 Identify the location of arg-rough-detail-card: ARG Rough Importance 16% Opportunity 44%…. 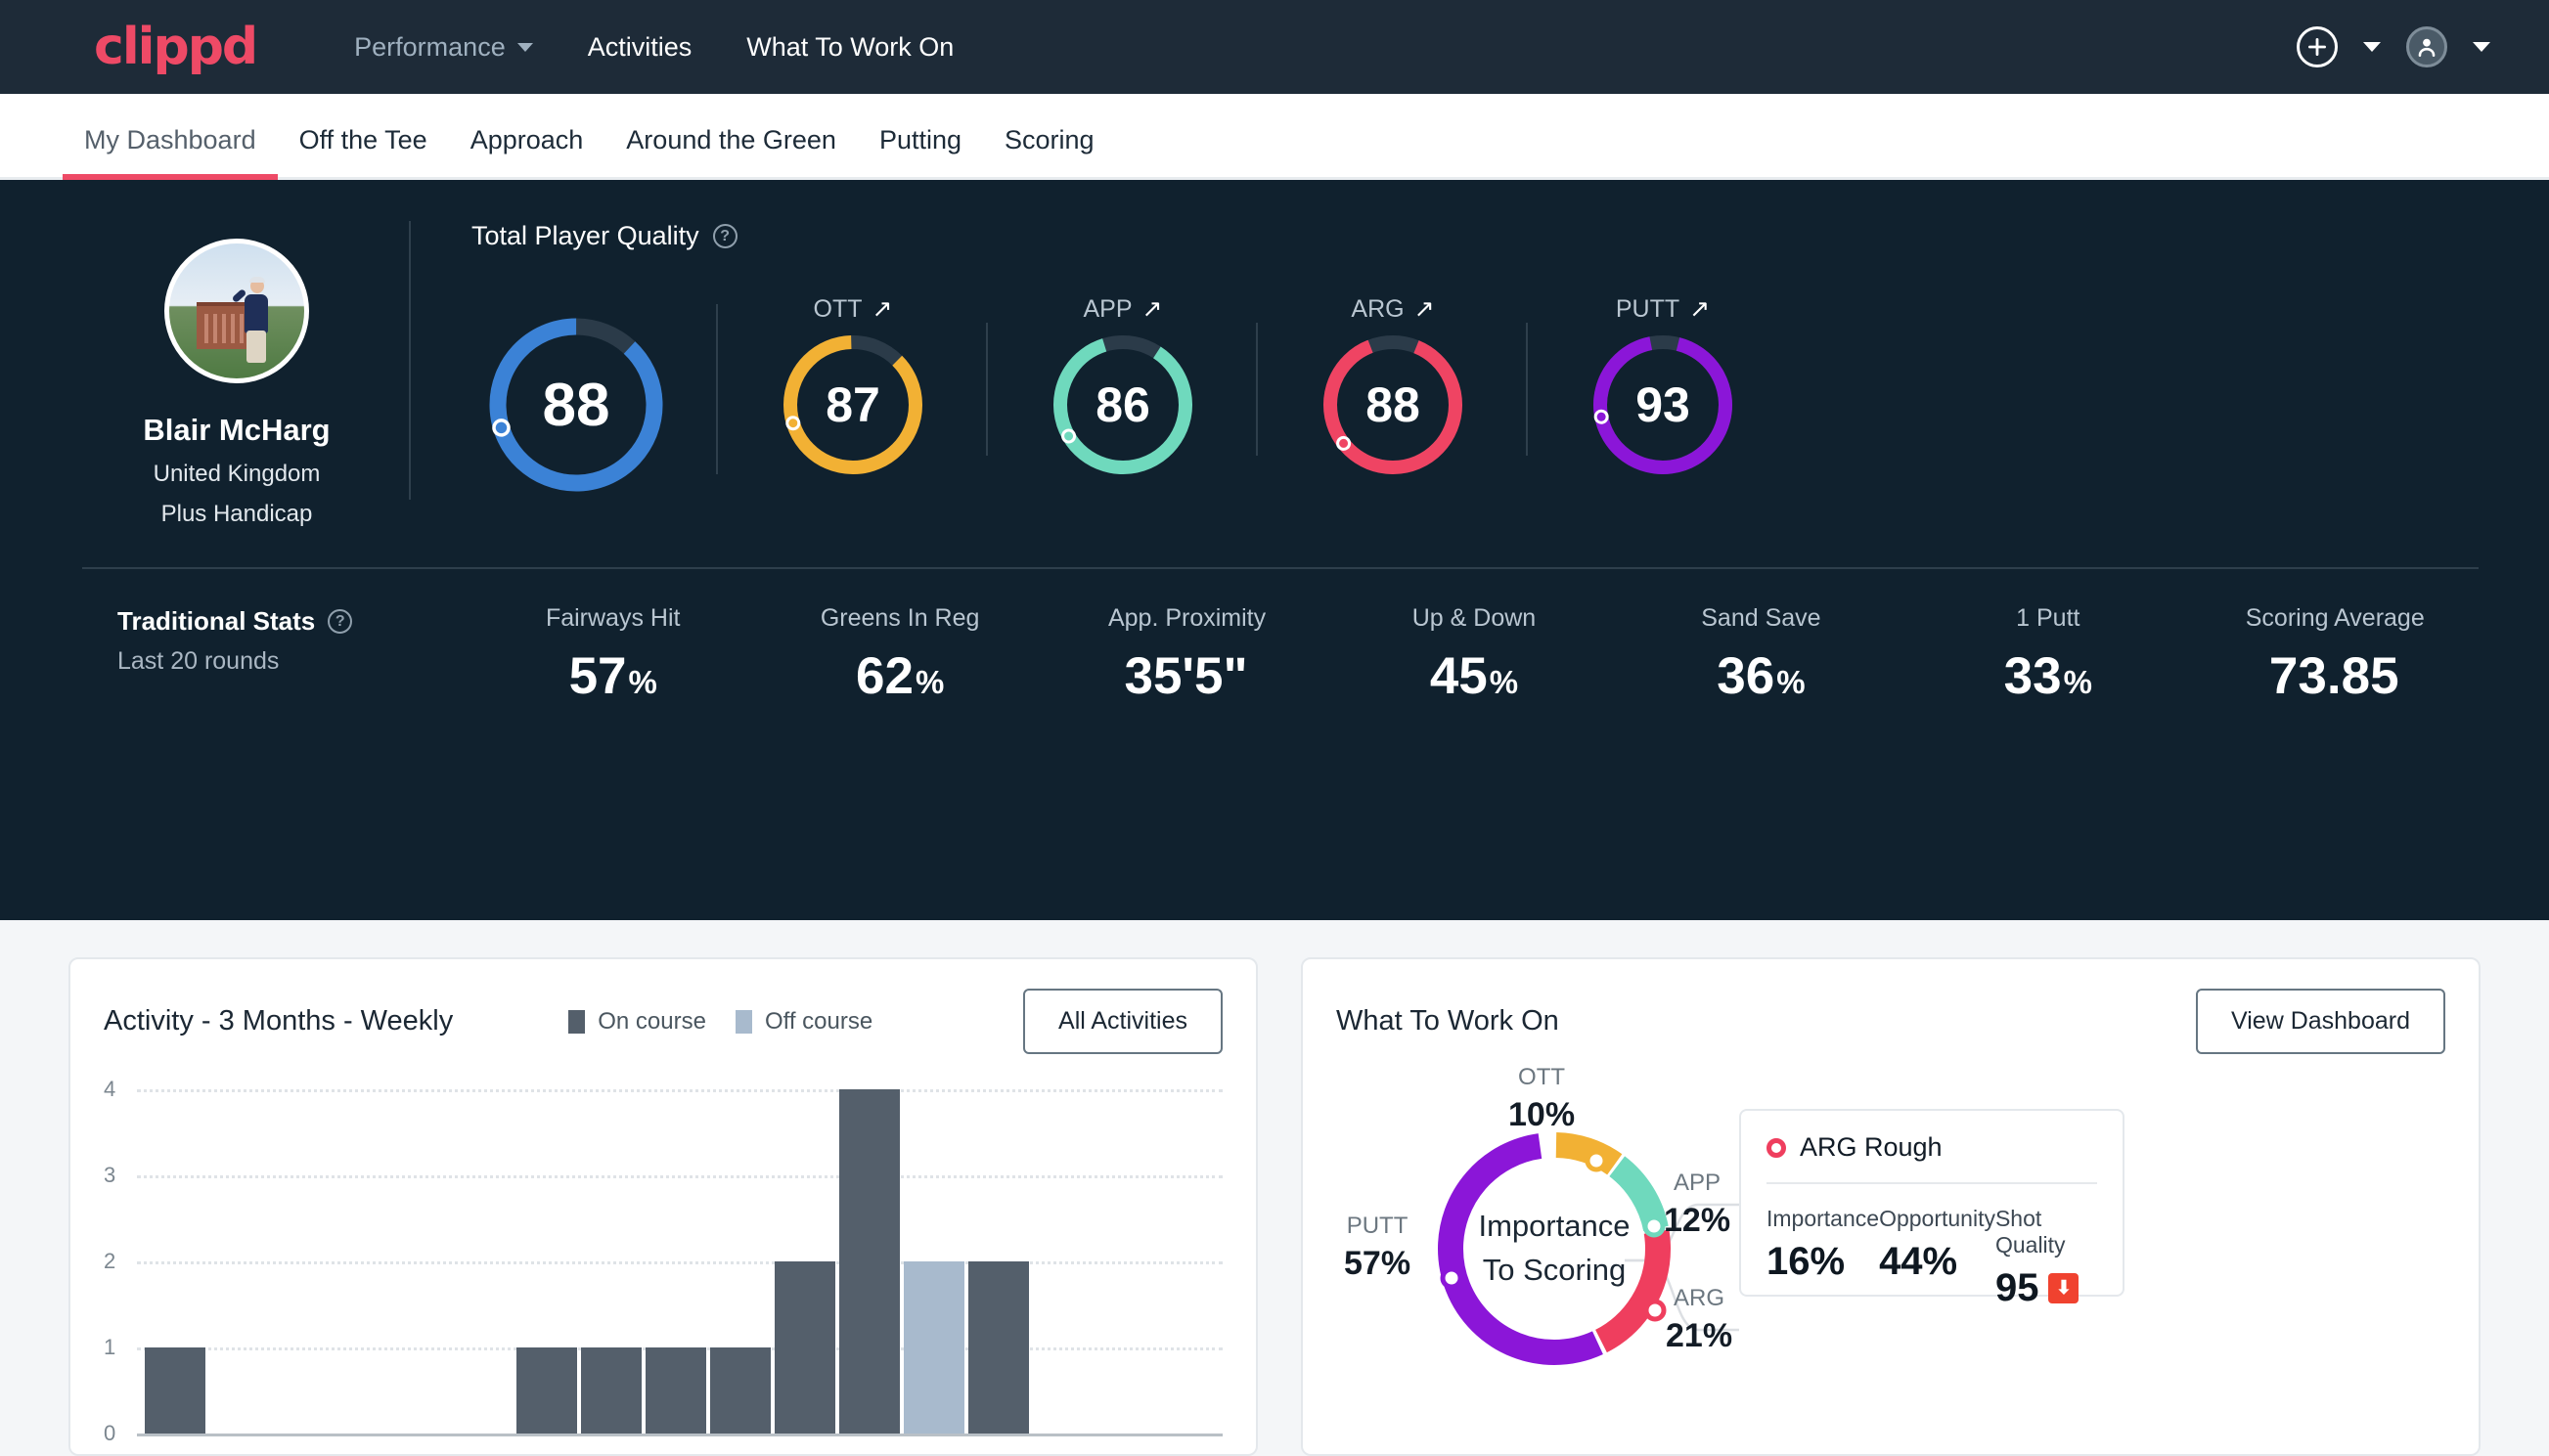
(1932, 1209).